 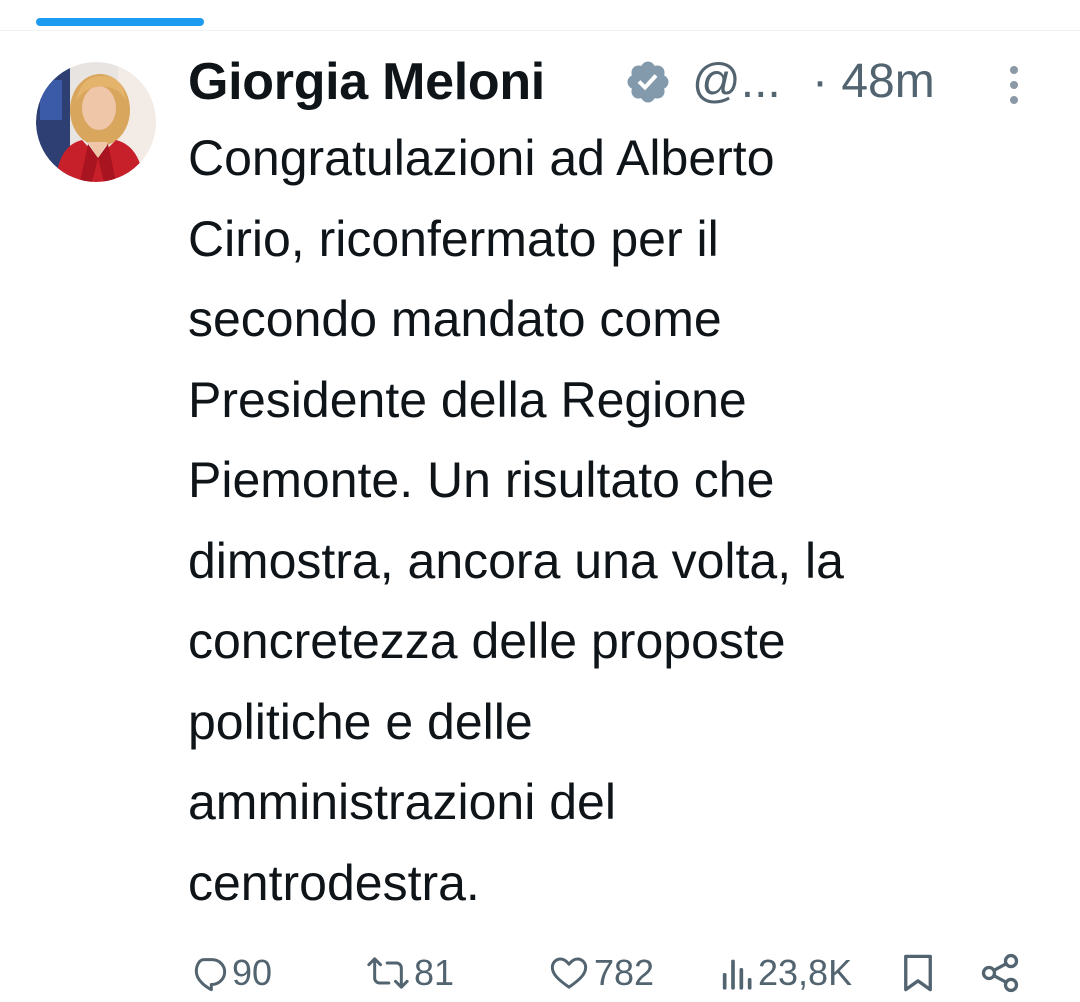 I want to click on views-icon, so click(x=737, y=974).